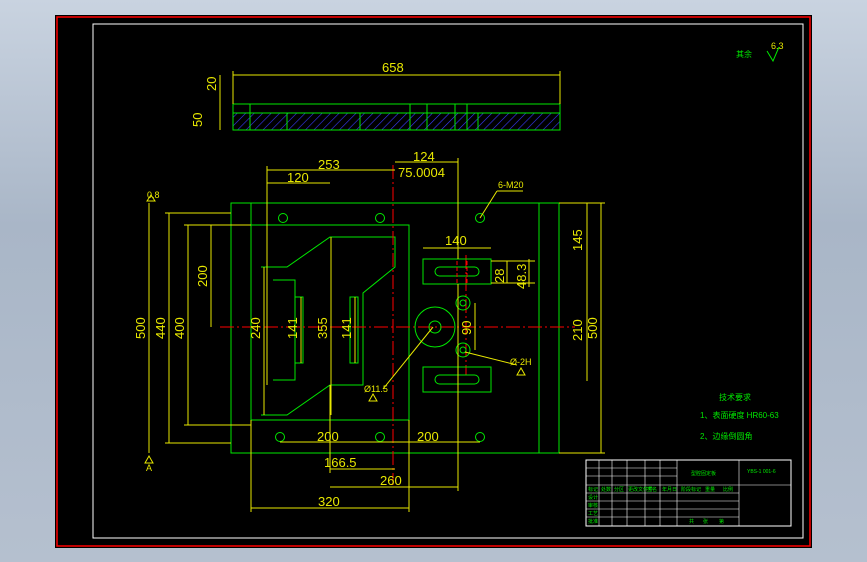 This screenshot has height=562, width=867. Describe the element at coordinates (329, 164) in the screenshot. I see `dim-253-text: 253` at that location.